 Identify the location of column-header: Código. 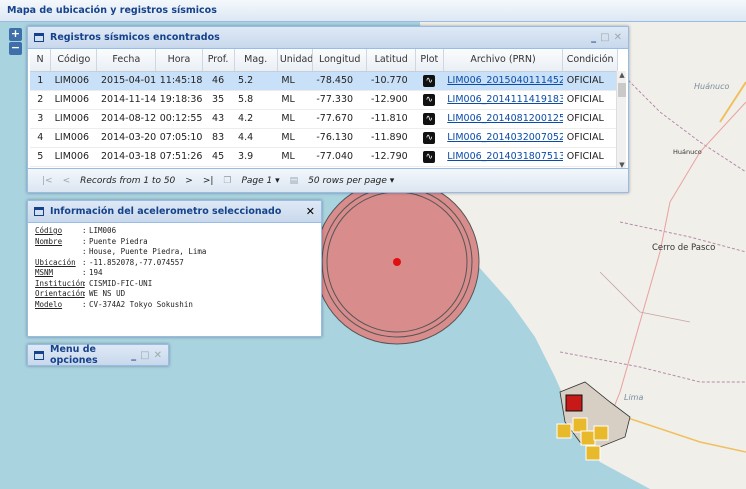
(74, 60).